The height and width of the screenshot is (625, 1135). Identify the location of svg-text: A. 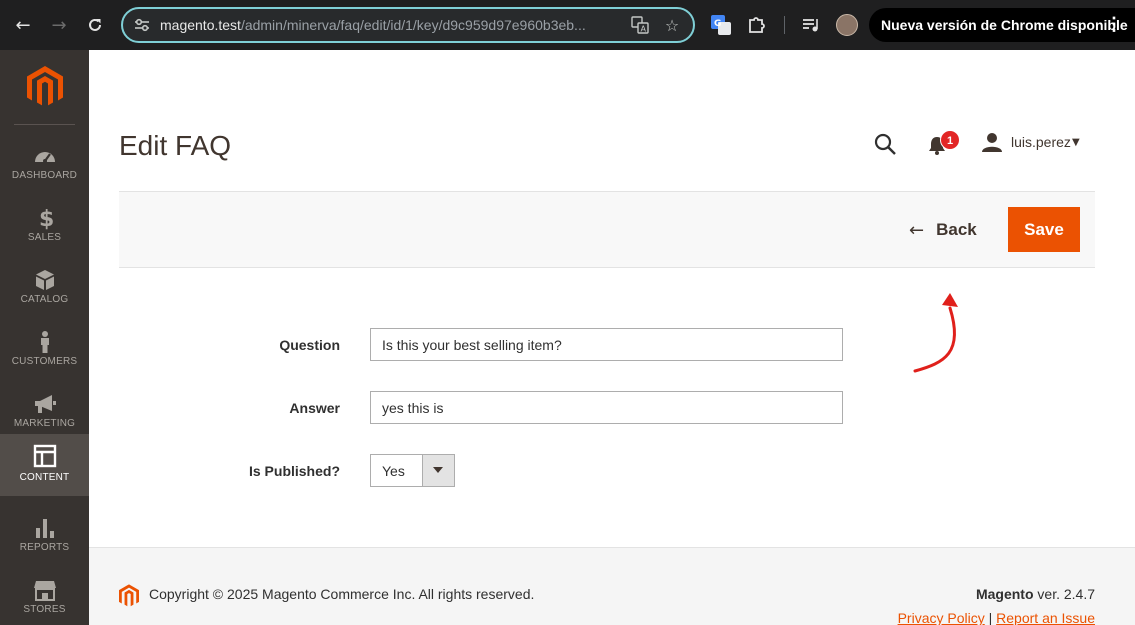
(644, 29).